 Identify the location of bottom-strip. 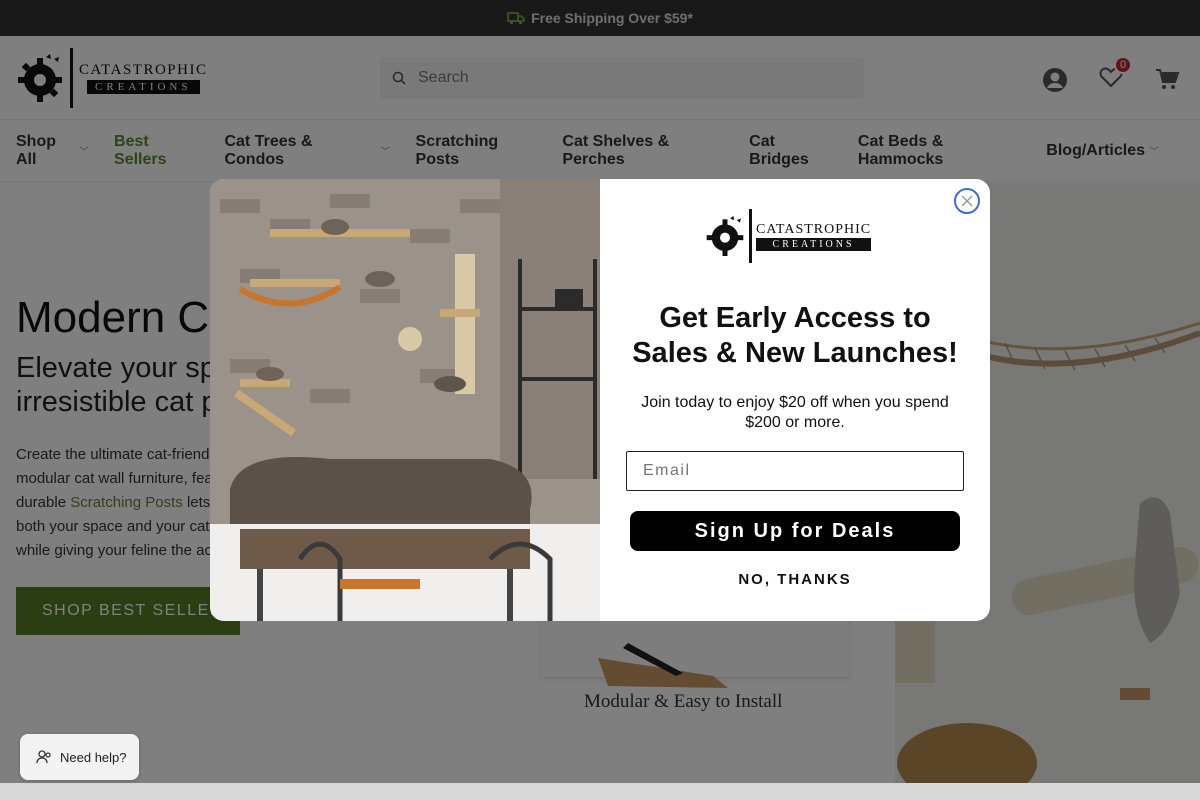
(600, 791).